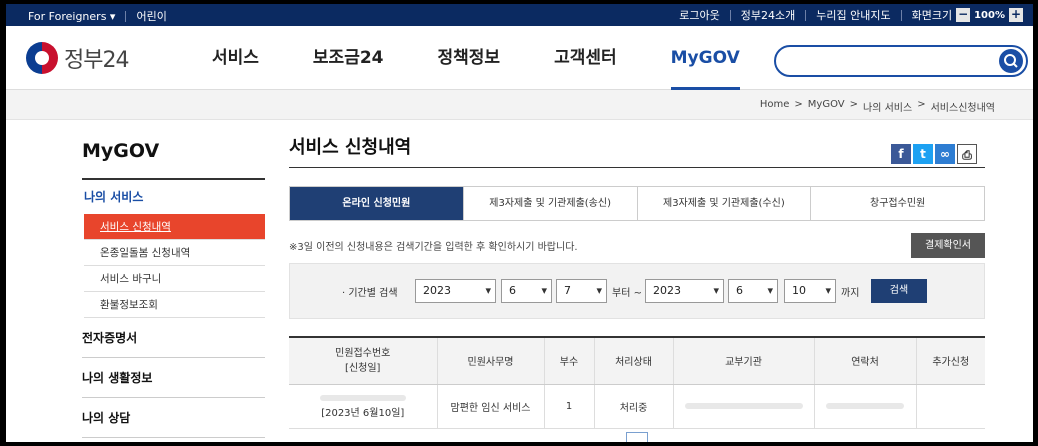  What do you see at coordinates (503, 58) in the screenshot?
I see `main-nav: 서비스 보조금24 정책정보 고객센터 MyGOV` at bounding box center [503, 58].